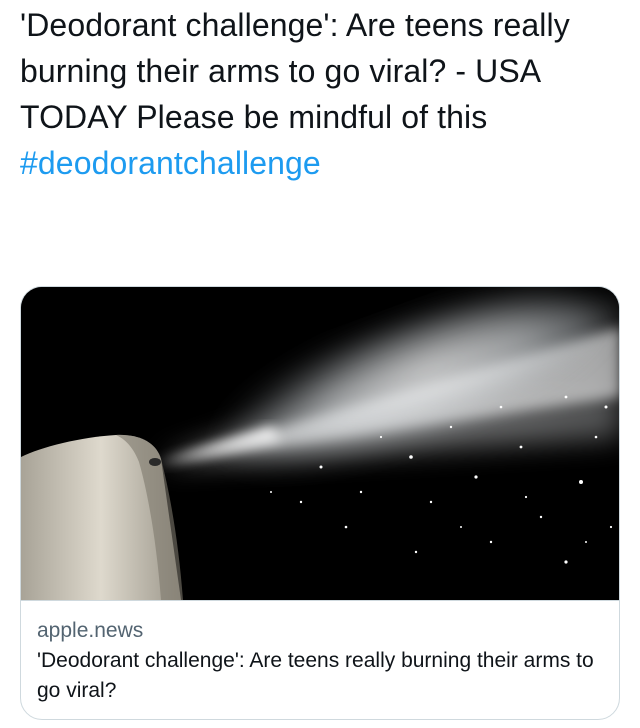 The height and width of the screenshot is (728, 640). What do you see at coordinates (170, 163) in the screenshot?
I see `hashtag-link: #deodorantchallenge` at bounding box center [170, 163].